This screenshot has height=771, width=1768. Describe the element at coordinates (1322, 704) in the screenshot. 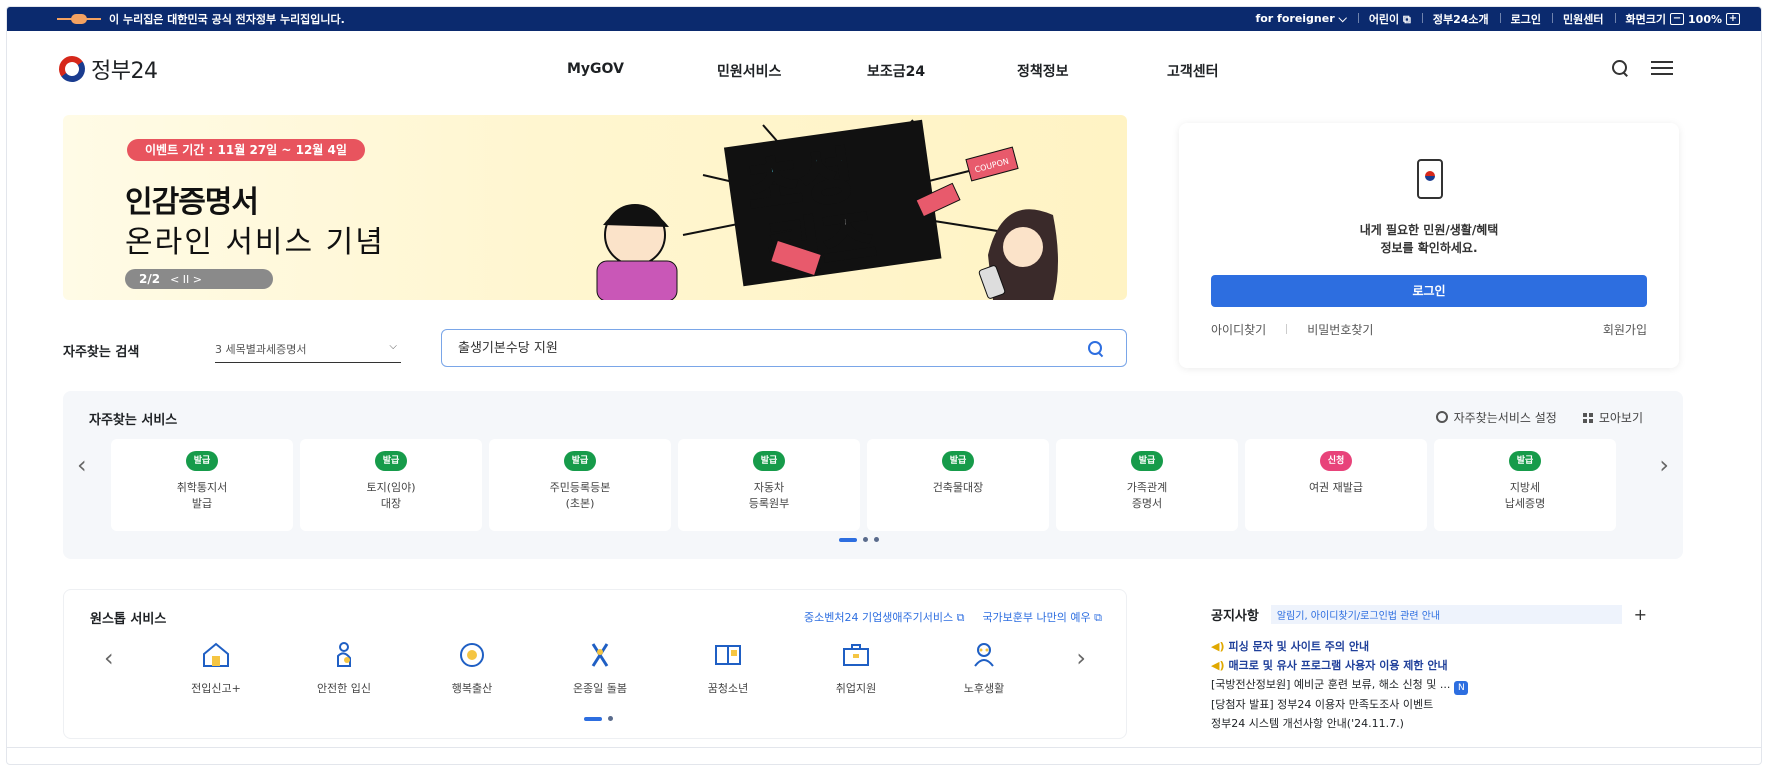

I see `notice-text: [당첨자 발표] 정부24 이용자 만족도조사 이벤트` at that location.